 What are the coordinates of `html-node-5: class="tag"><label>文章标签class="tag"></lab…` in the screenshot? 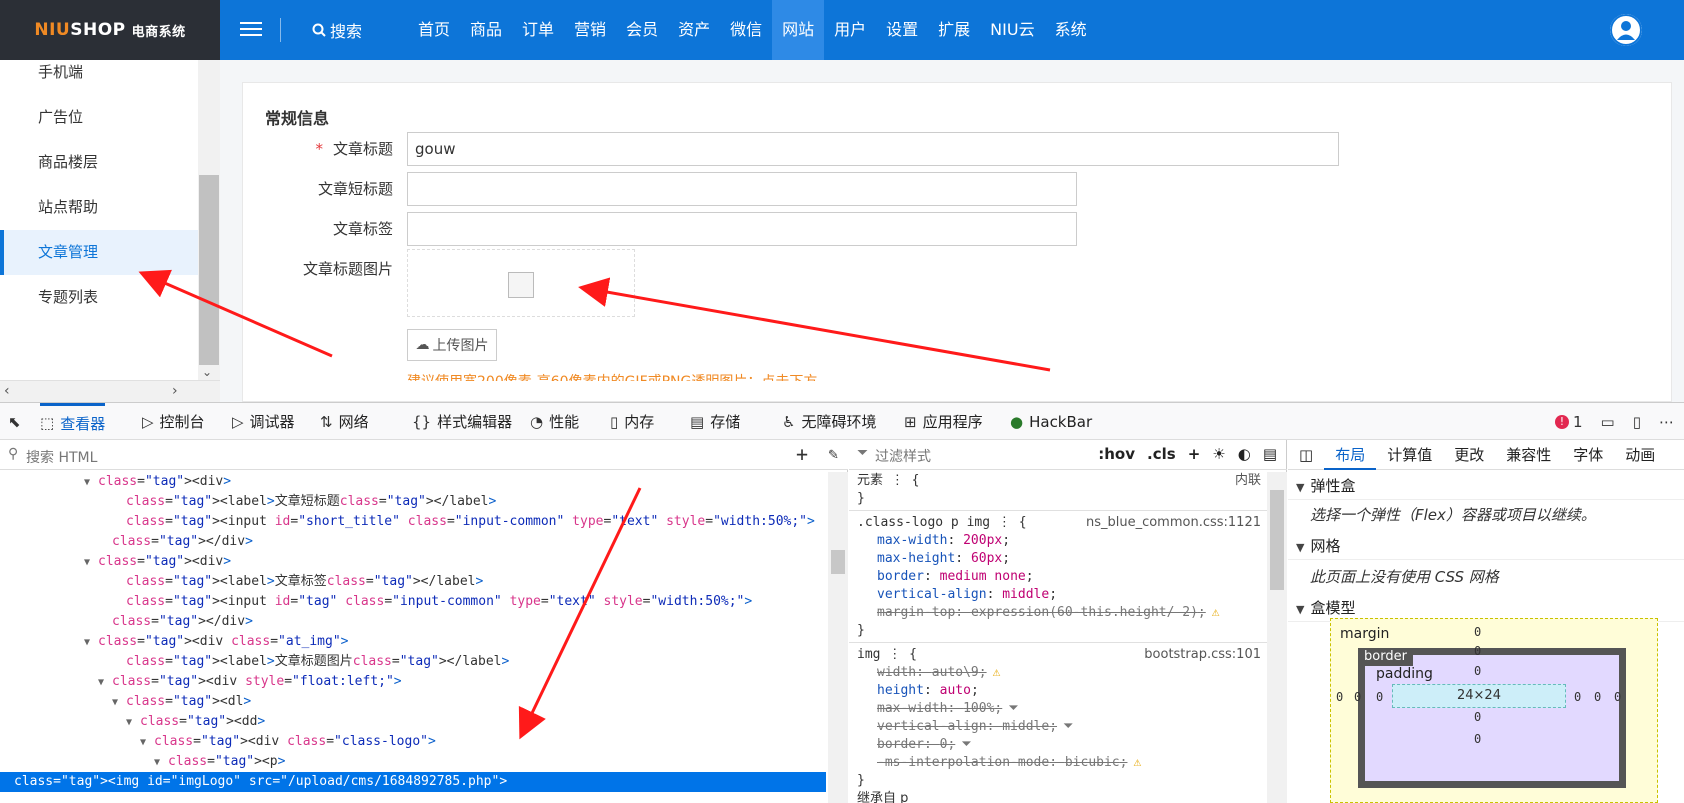 It's located at (297, 582).